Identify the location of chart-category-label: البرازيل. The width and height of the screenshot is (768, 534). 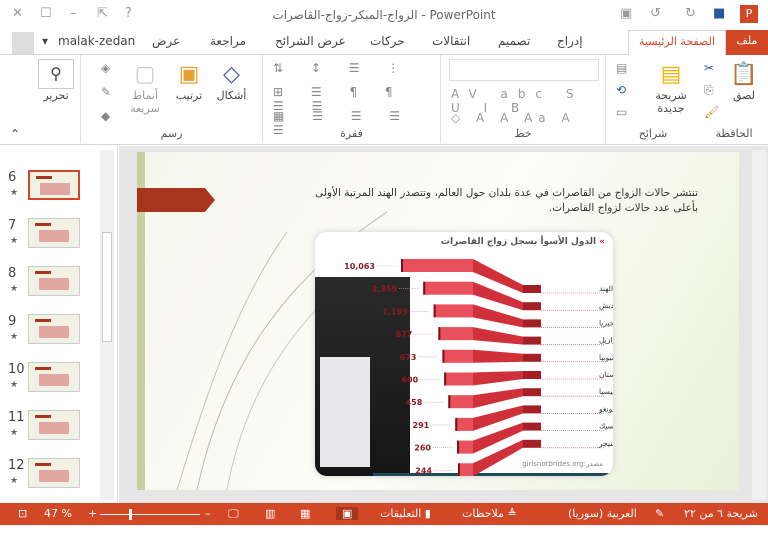
(606, 340).